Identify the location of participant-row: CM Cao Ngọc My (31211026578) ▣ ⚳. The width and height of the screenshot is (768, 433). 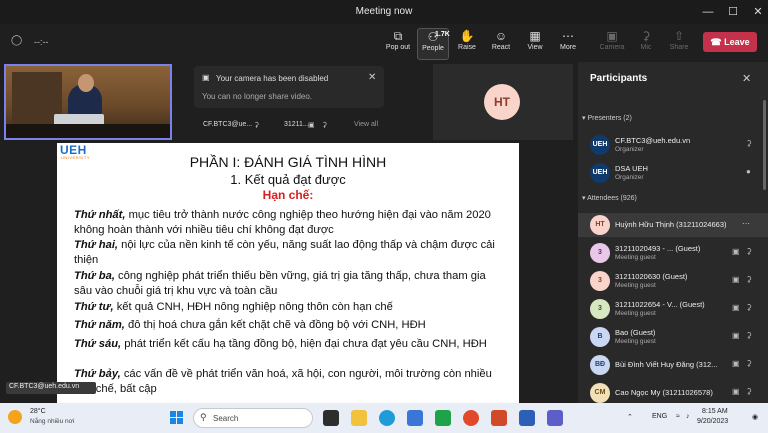
(673, 393).